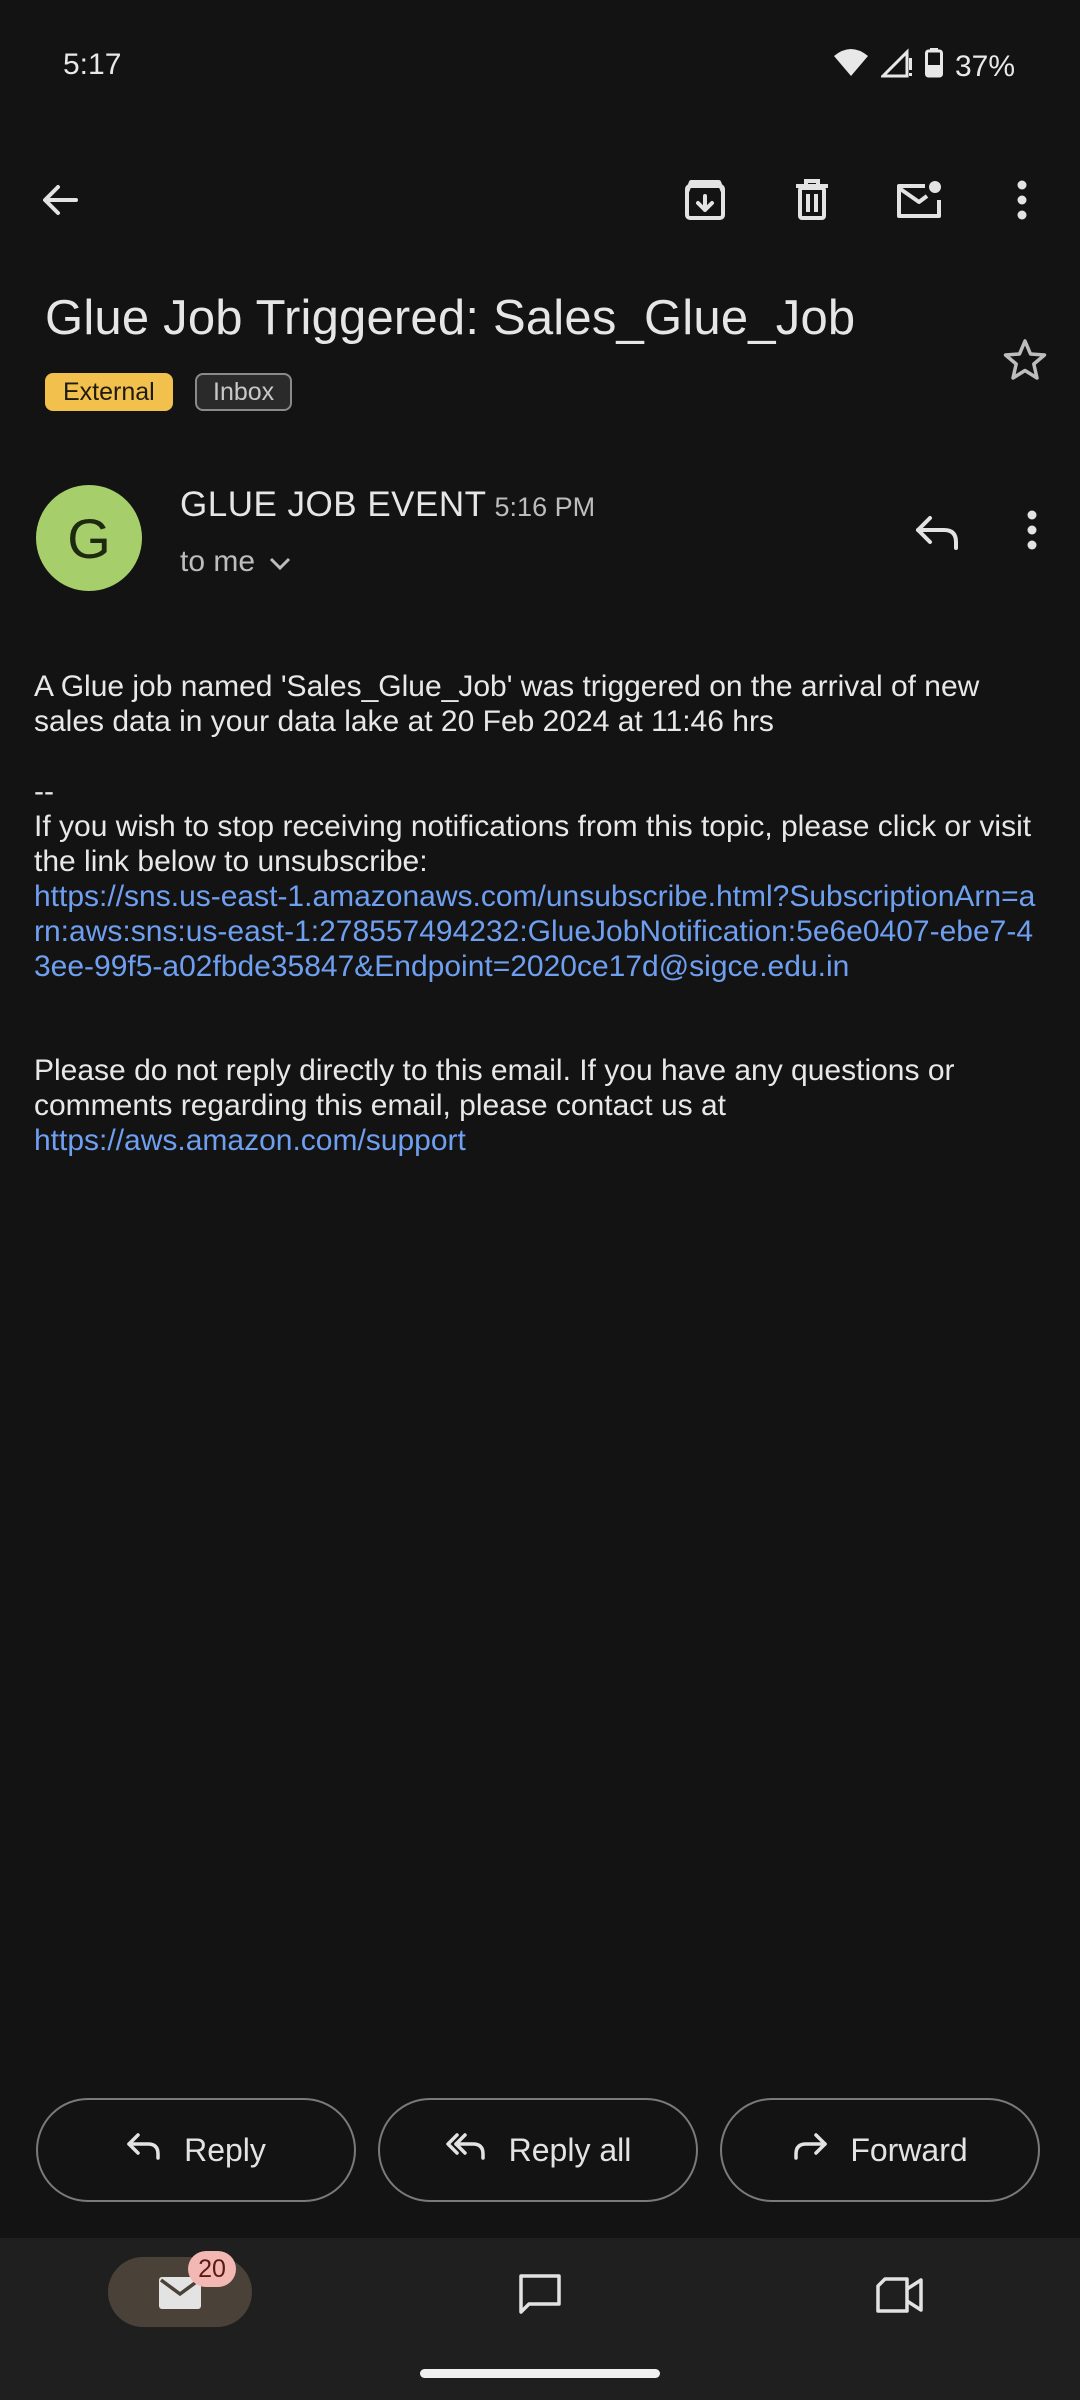 The image size is (1080, 2400). What do you see at coordinates (244, 392) in the screenshot?
I see `label-inbox: Inbox` at bounding box center [244, 392].